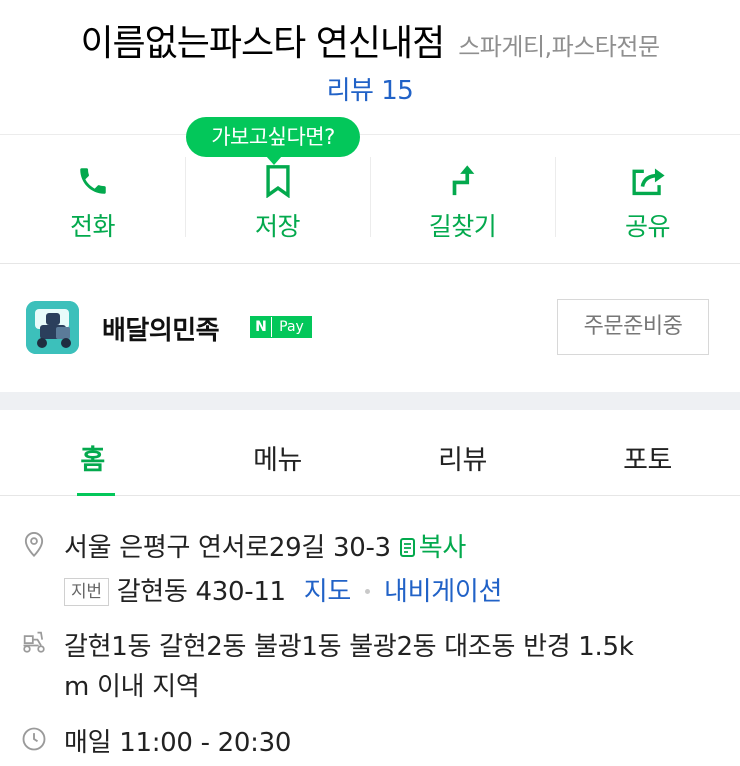 The height and width of the screenshot is (766, 740). Describe the element at coordinates (52, 327) in the screenshot. I see `baemin-app-icon` at that location.